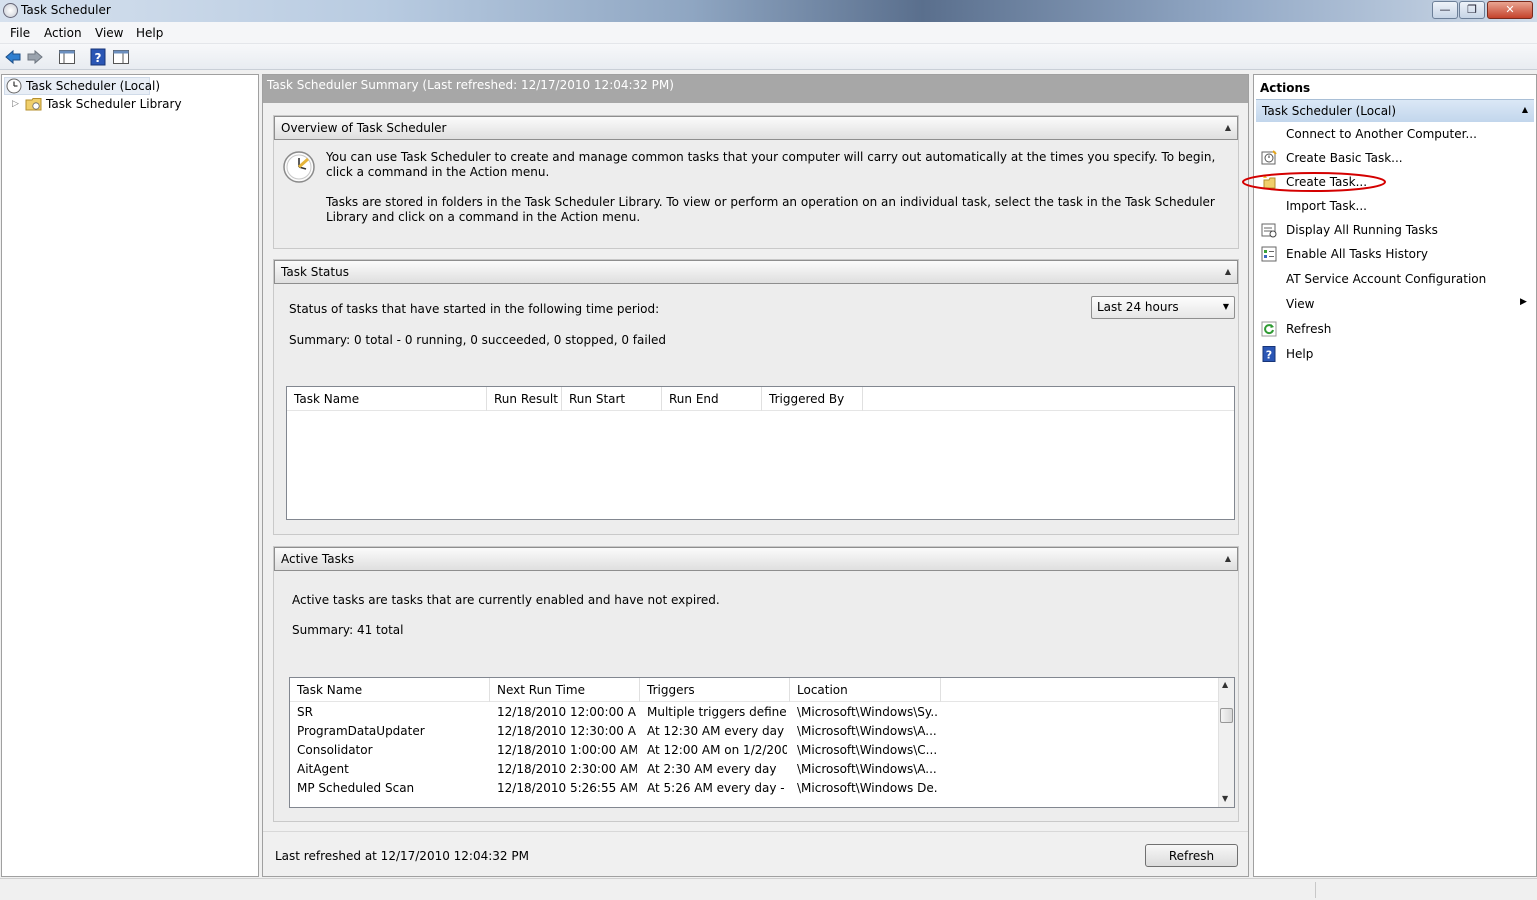 This screenshot has width=1537, height=900. I want to click on menu-help: Help, so click(149, 33).